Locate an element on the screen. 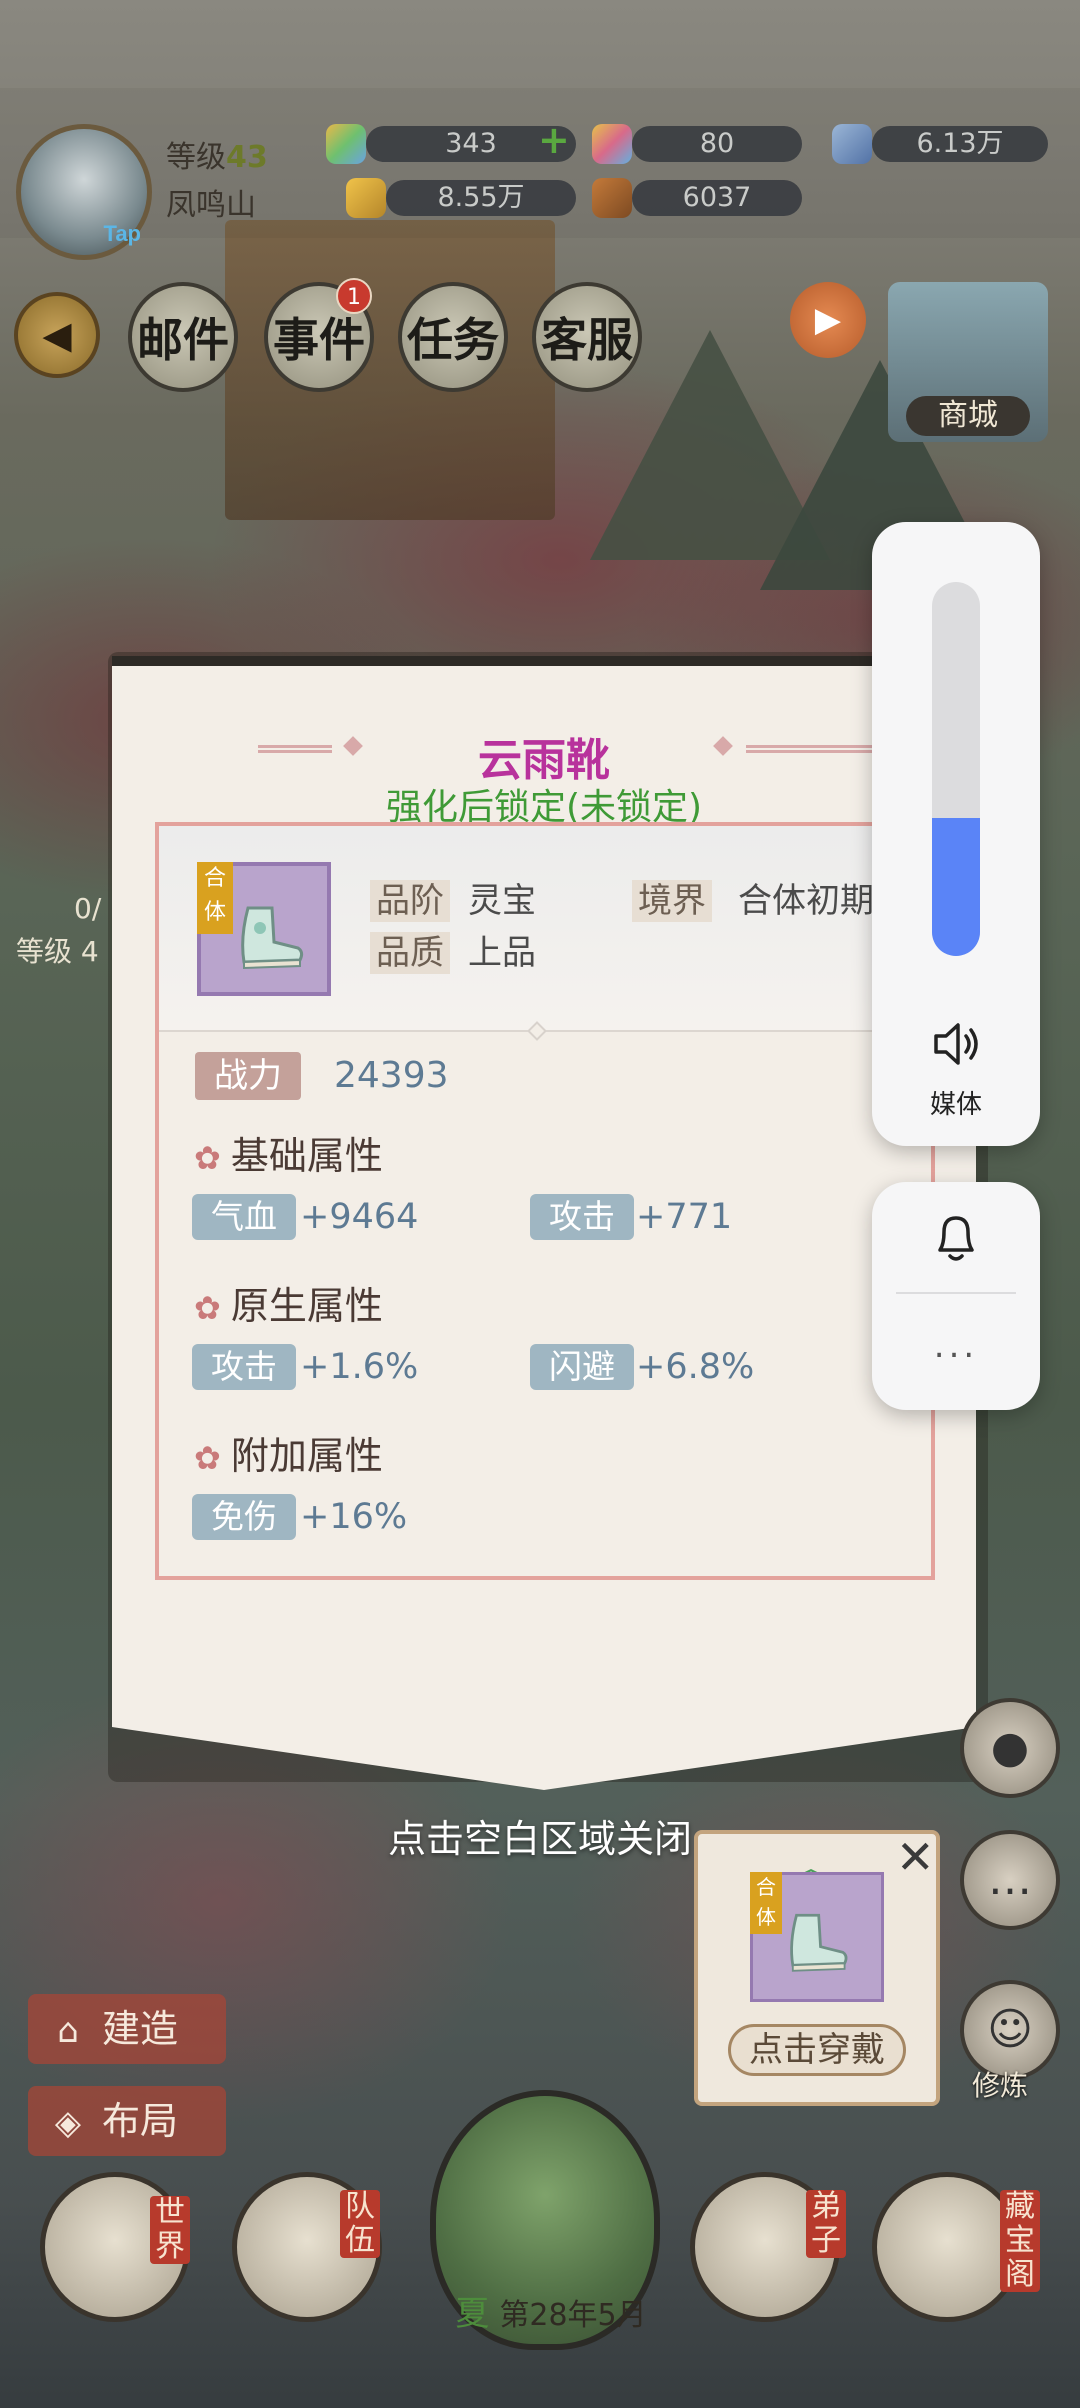  bell-icon is located at coordinates (956, 1238).